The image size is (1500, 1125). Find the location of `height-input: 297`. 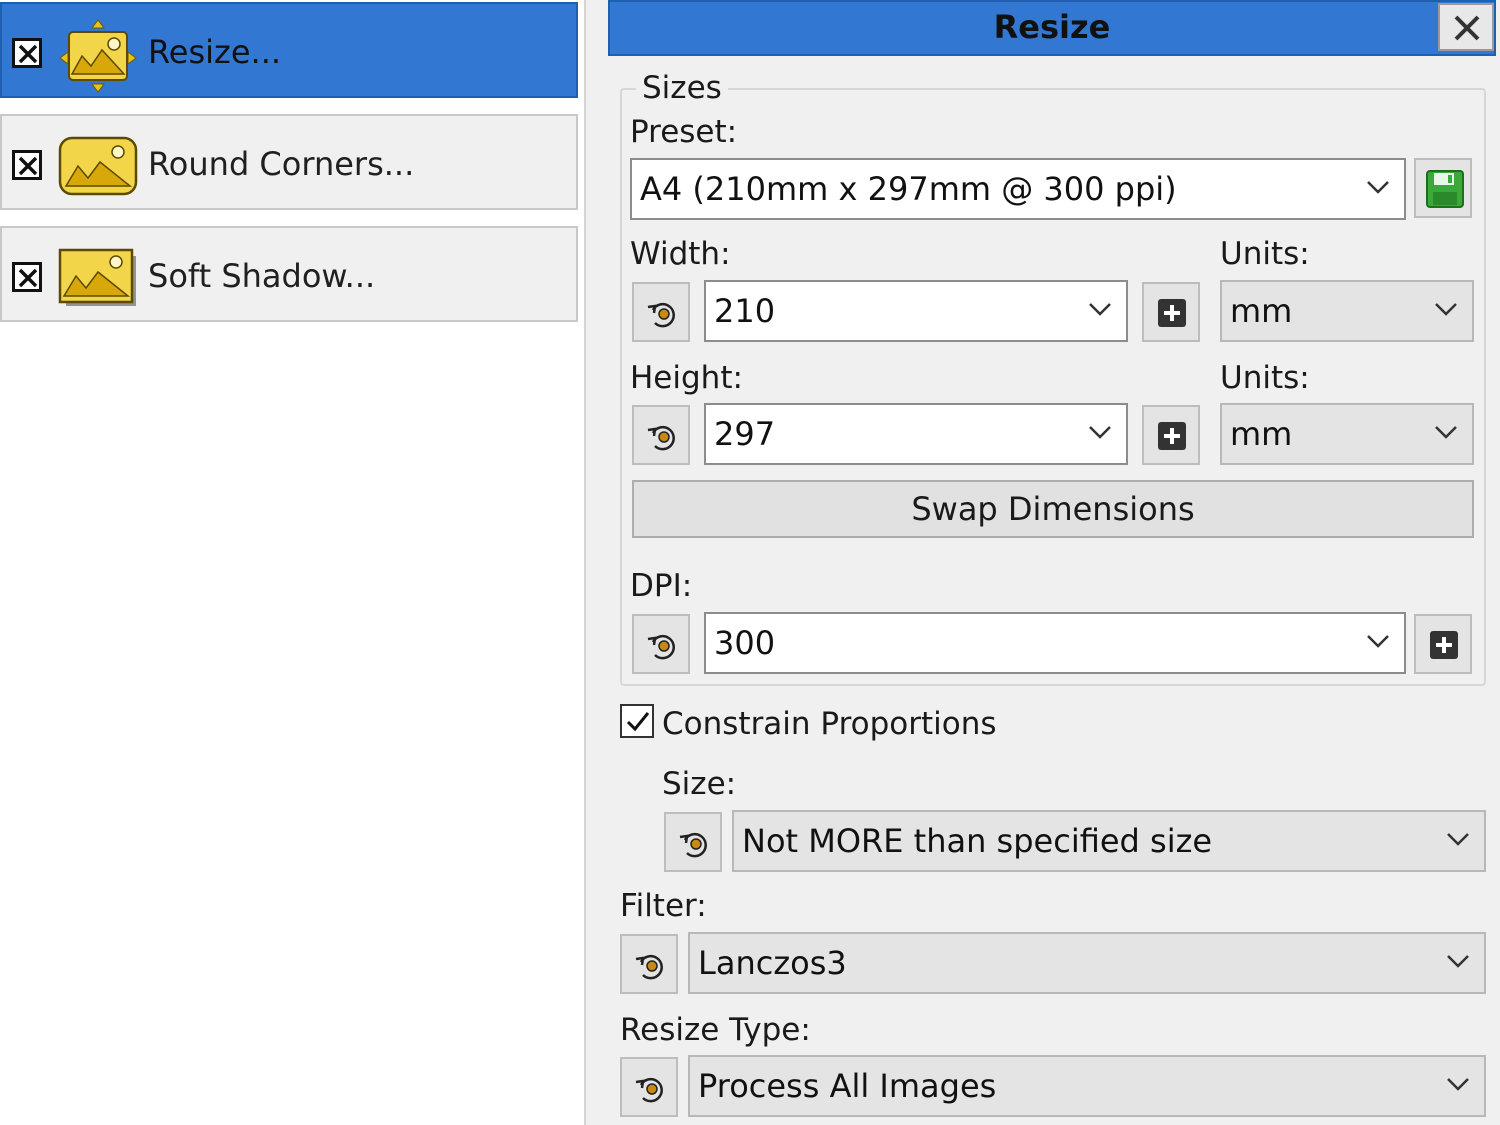

height-input: 297 is located at coordinates (916, 434).